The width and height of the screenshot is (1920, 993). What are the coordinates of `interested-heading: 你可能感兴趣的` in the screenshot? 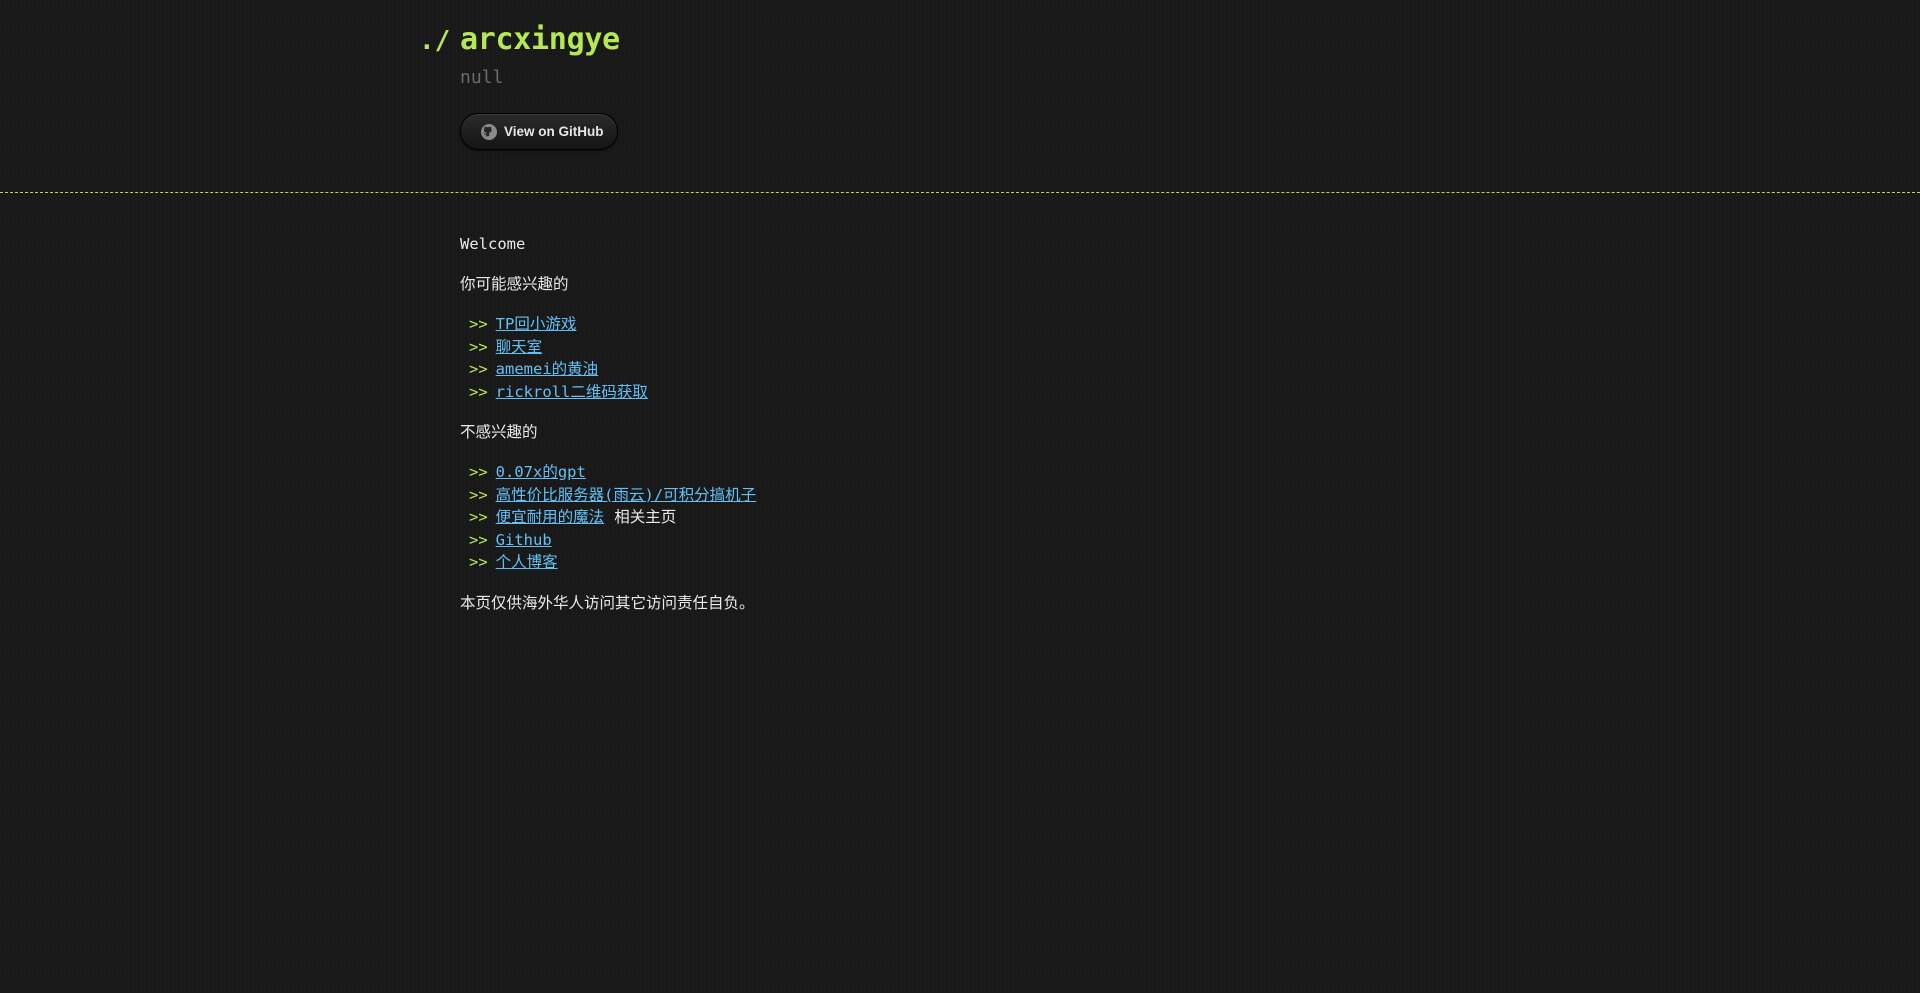 It's located at (514, 284).